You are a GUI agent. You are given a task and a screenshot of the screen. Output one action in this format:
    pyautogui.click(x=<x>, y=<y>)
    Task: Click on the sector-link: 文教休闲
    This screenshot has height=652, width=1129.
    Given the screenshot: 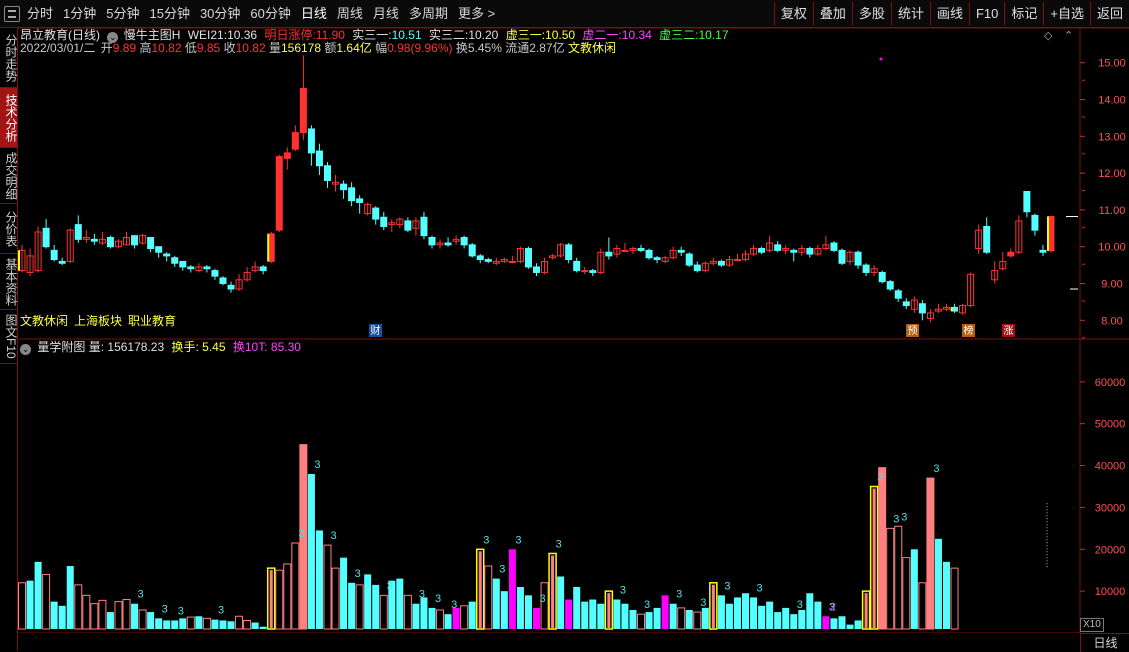 What is the action you would take?
    pyautogui.click(x=592, y=48)
    